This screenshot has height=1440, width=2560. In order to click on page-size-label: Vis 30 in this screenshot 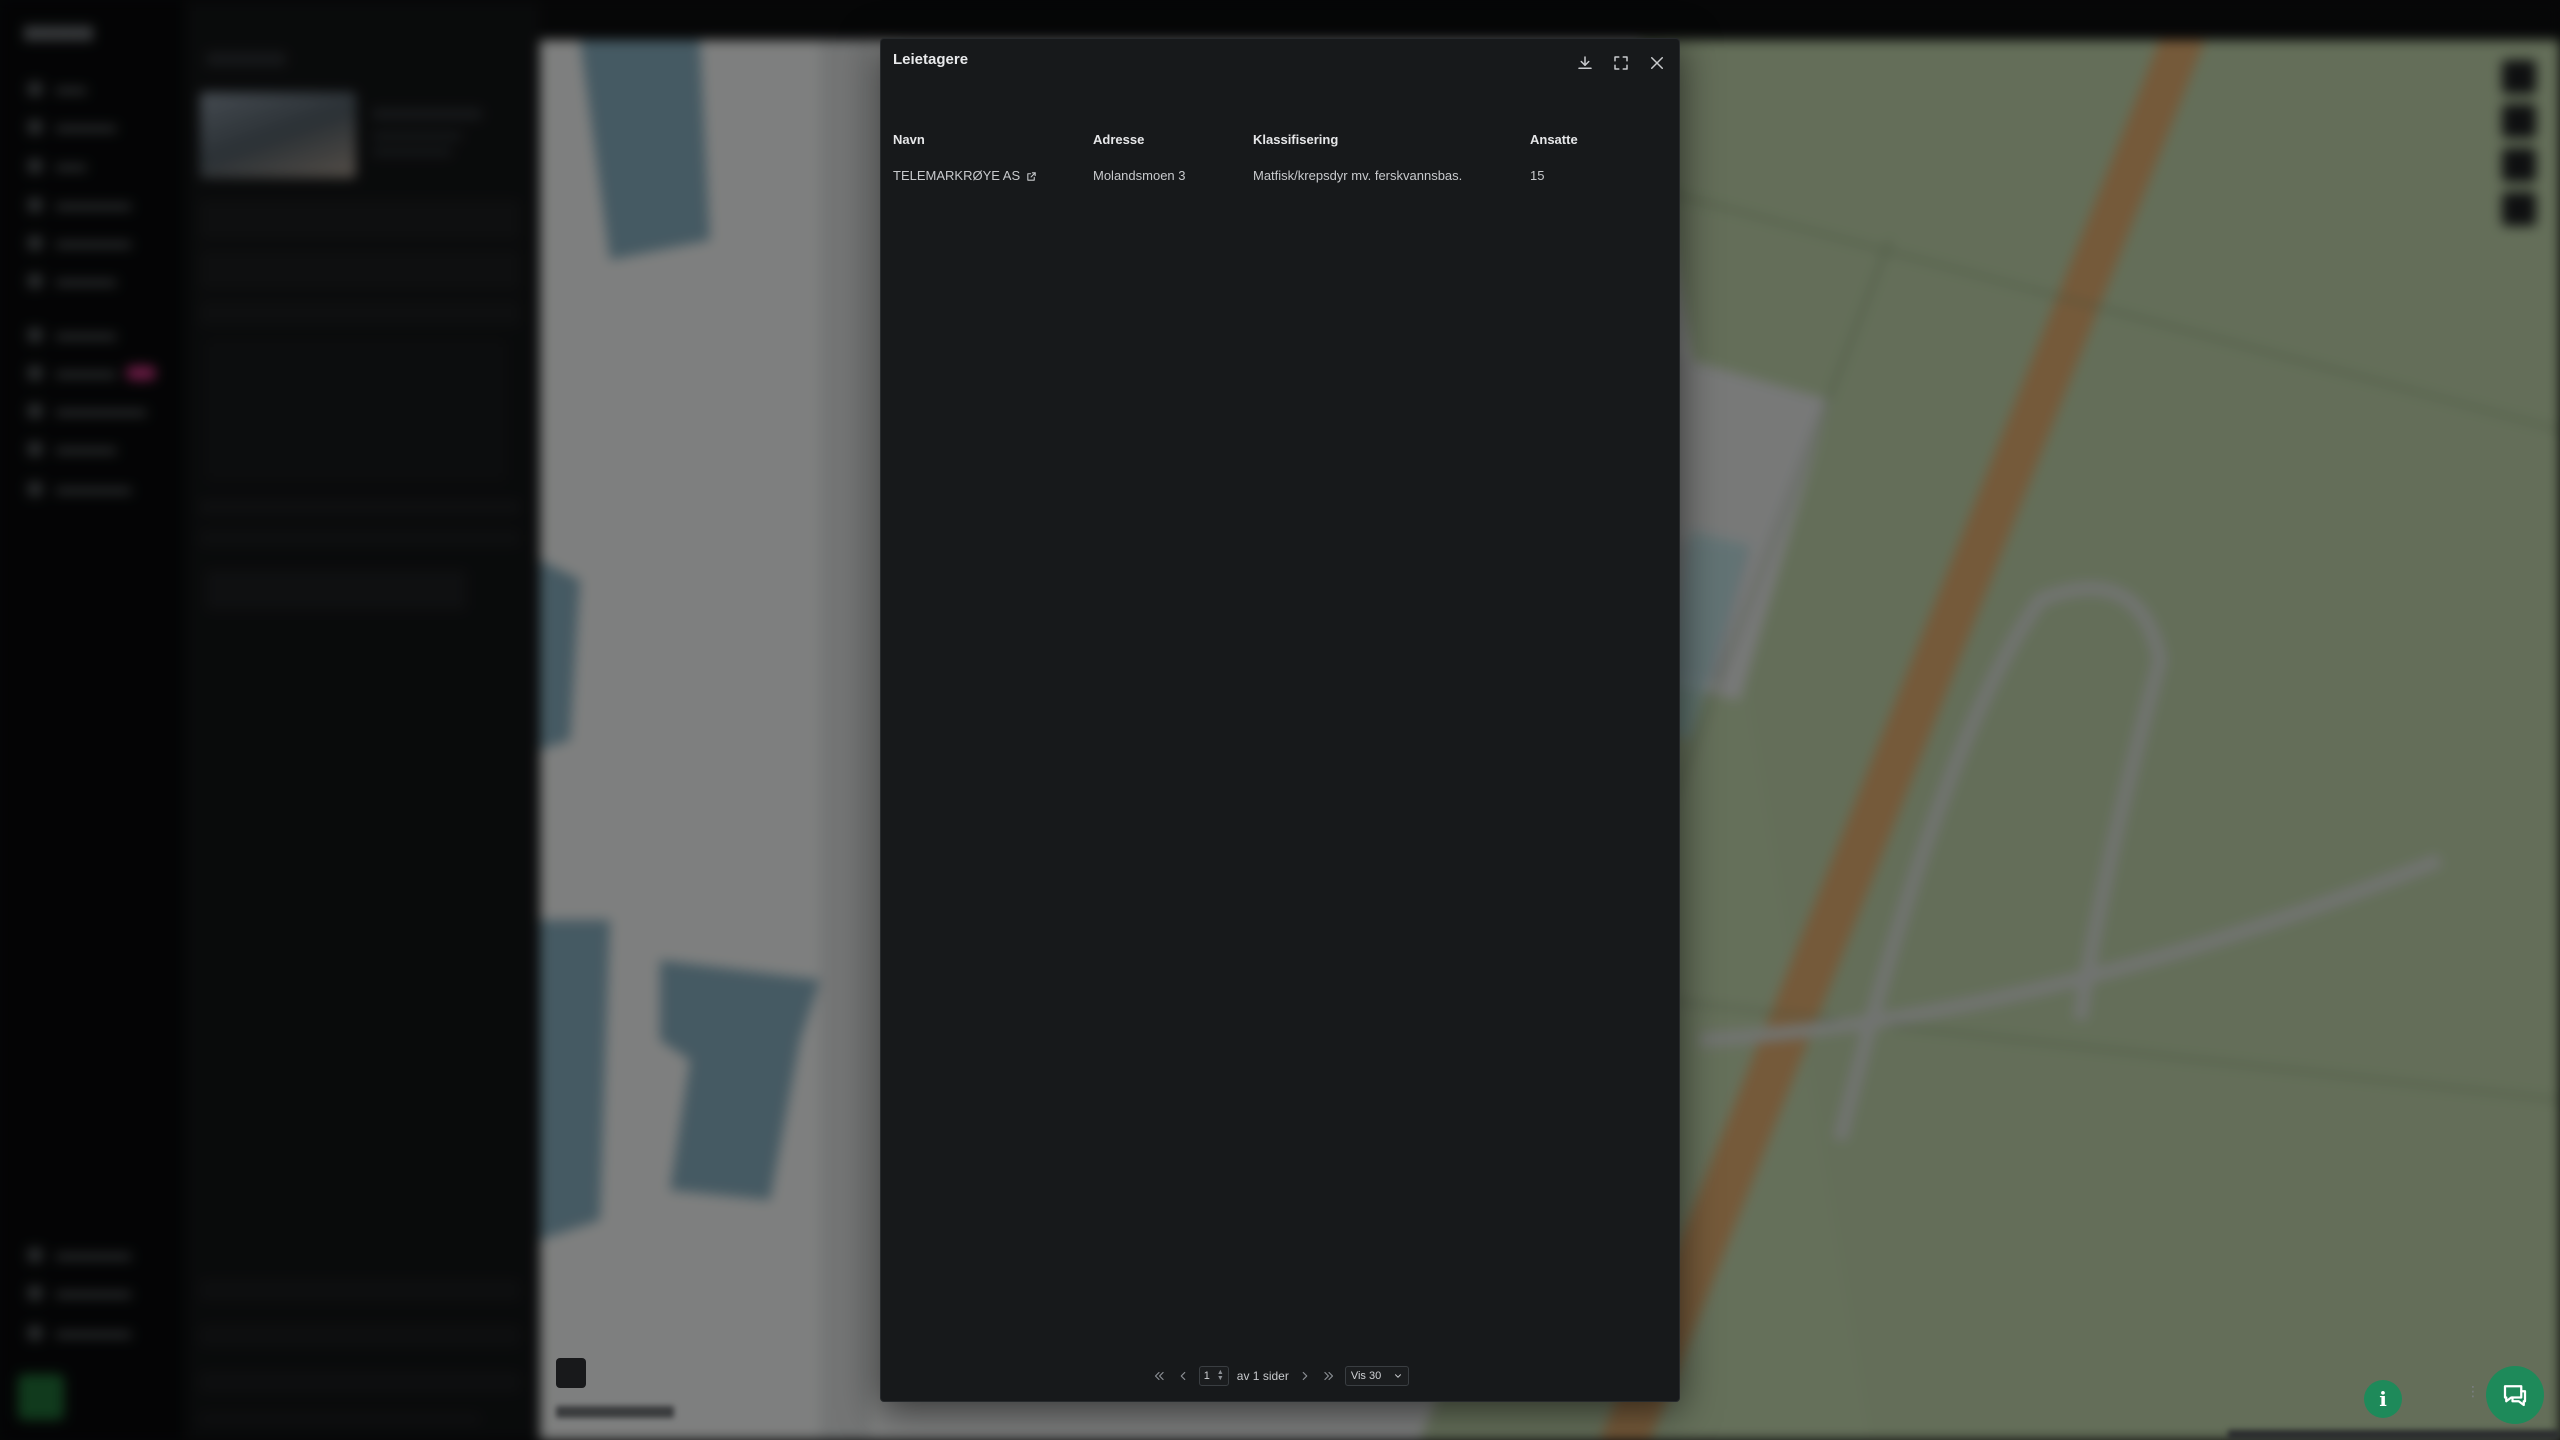, I will do `click(1366, 1376)`.